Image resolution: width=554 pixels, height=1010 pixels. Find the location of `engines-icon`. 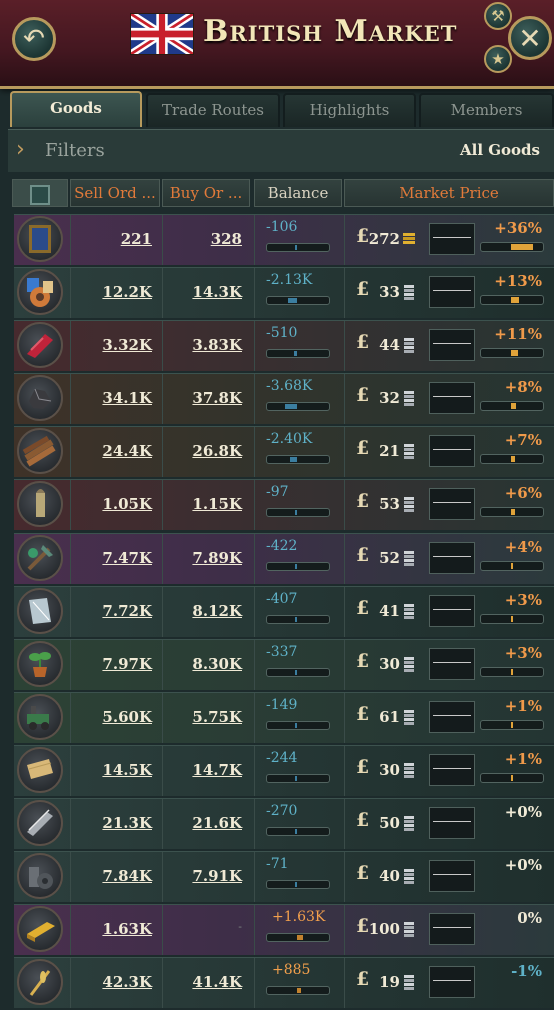

engines-icon is located at coordinates (40, 716).